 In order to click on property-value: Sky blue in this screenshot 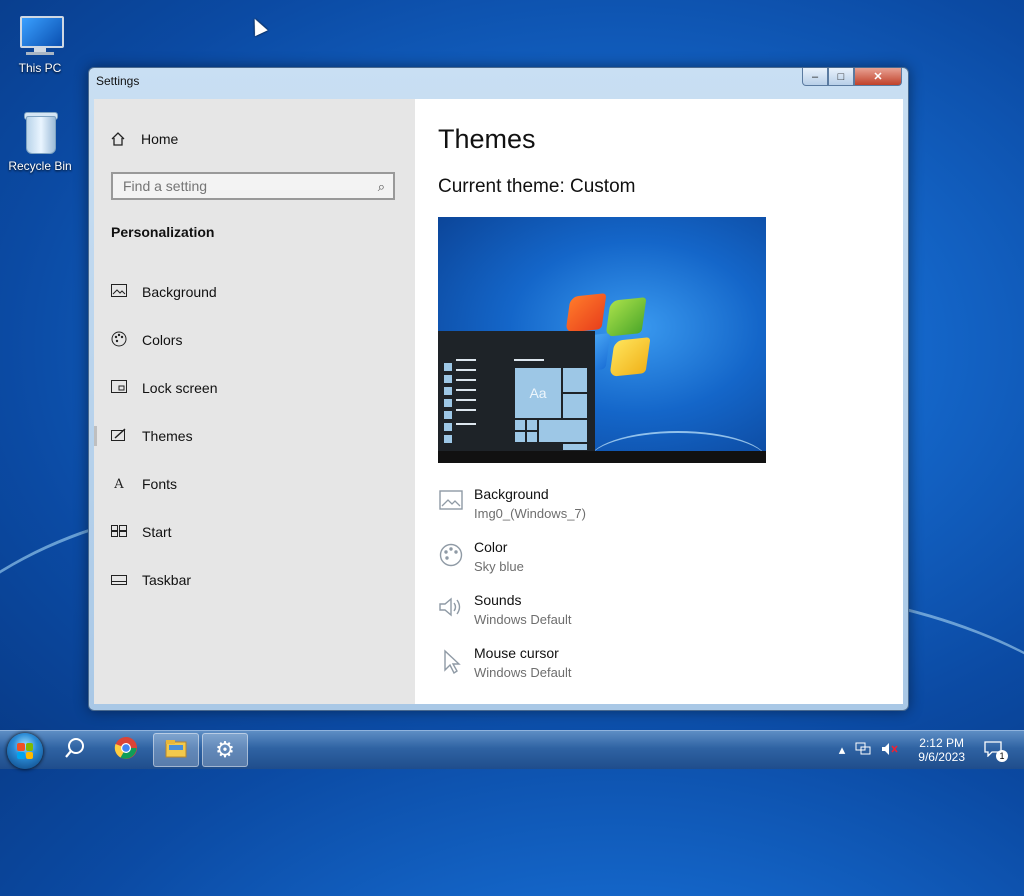, I will do `click(499, 566)`.